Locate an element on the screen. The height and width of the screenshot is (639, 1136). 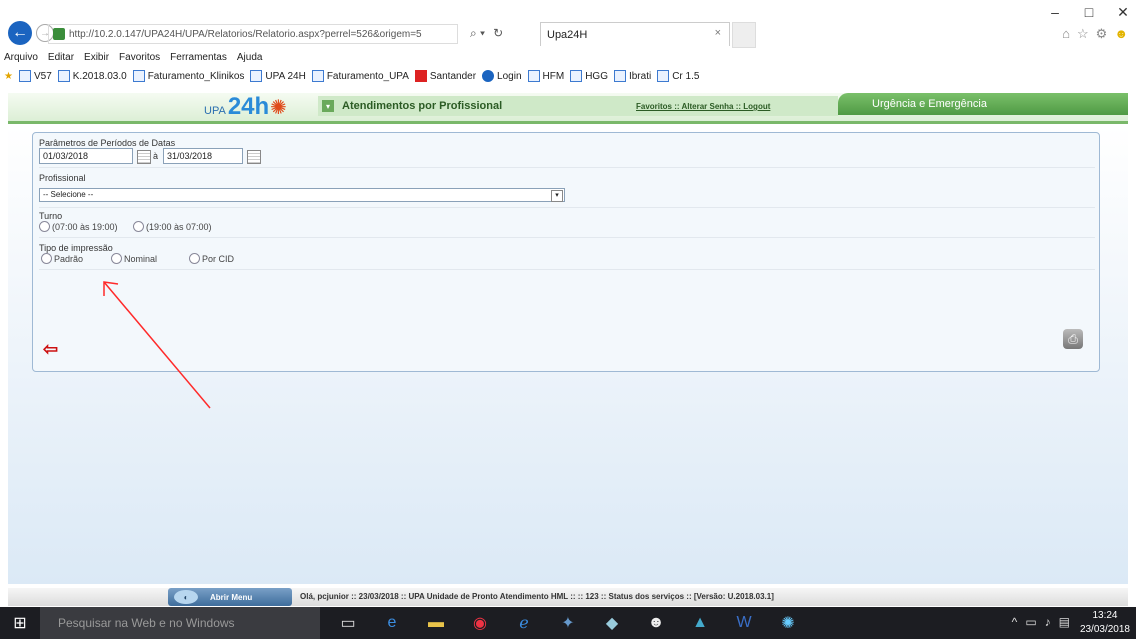
tipo-option-cid: Por CID is located at coordinates (211, 258).